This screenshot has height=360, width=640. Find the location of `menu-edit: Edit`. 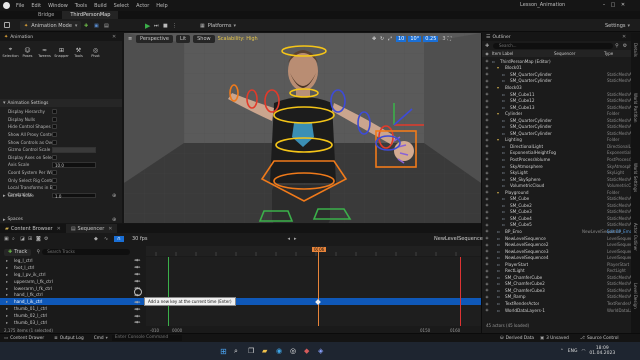

menu-edit: Edit is located at coordinates (36, 6).